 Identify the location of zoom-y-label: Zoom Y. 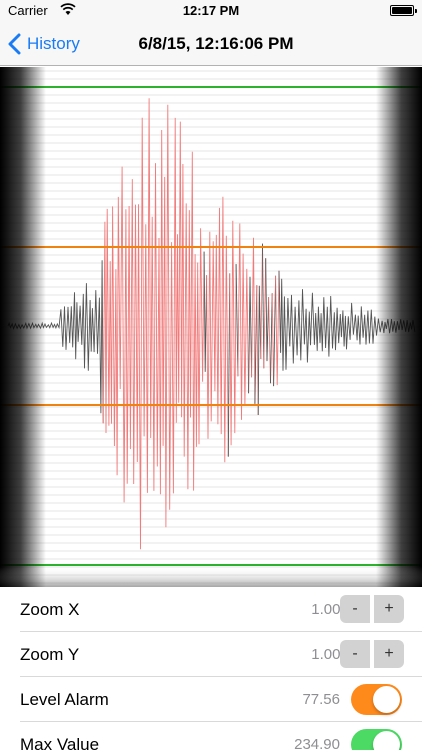
(50, 654).